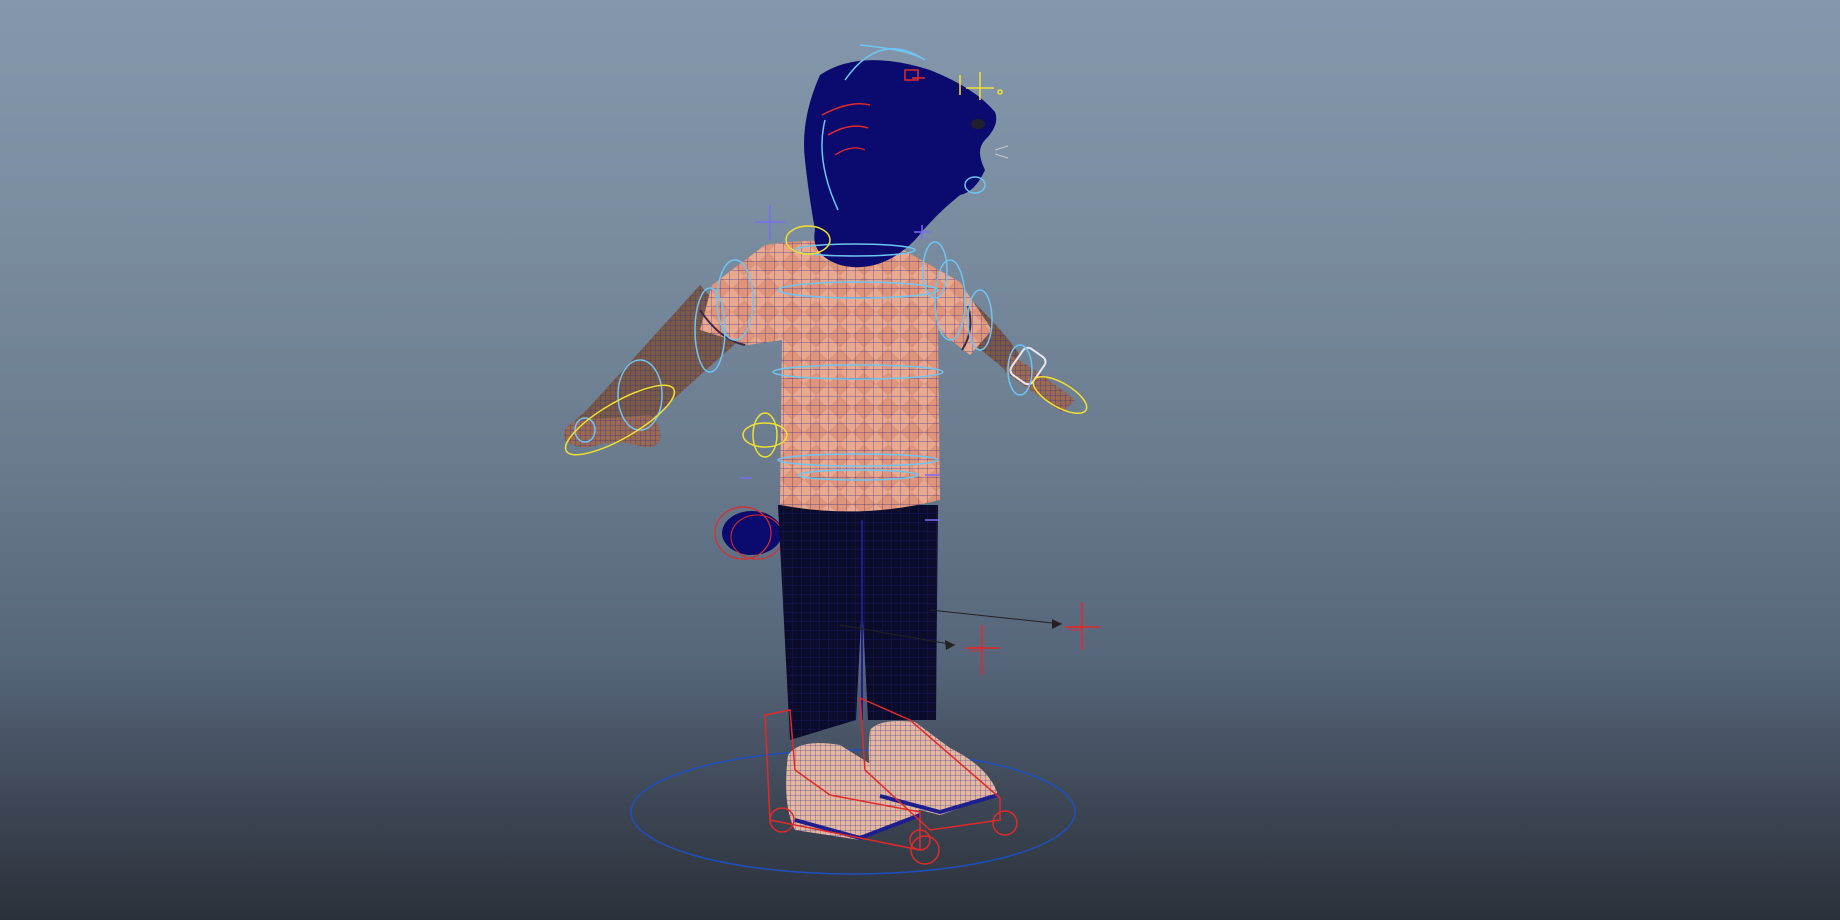  Describe the element at coordinates (749, 533) in the screenshot. I see `tail` at that location.